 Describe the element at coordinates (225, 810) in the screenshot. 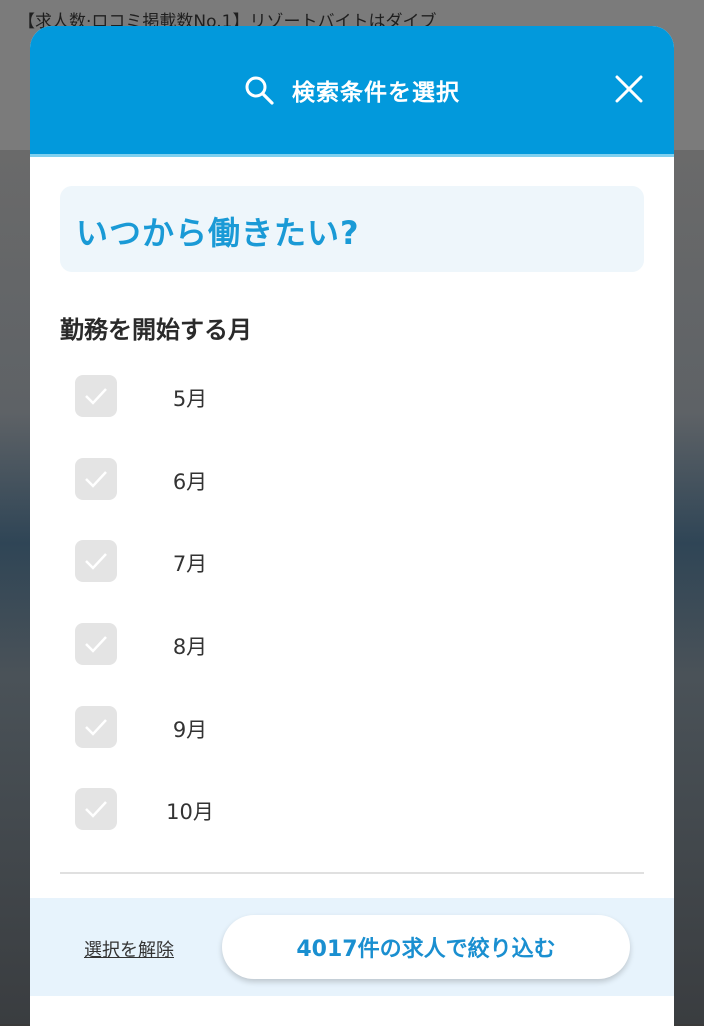

I see `month-option-10: 10月` at that location.